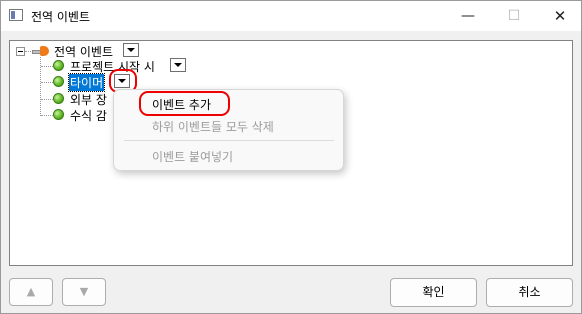  I want to click on collapse-toggle-icon, so click(20, 51).